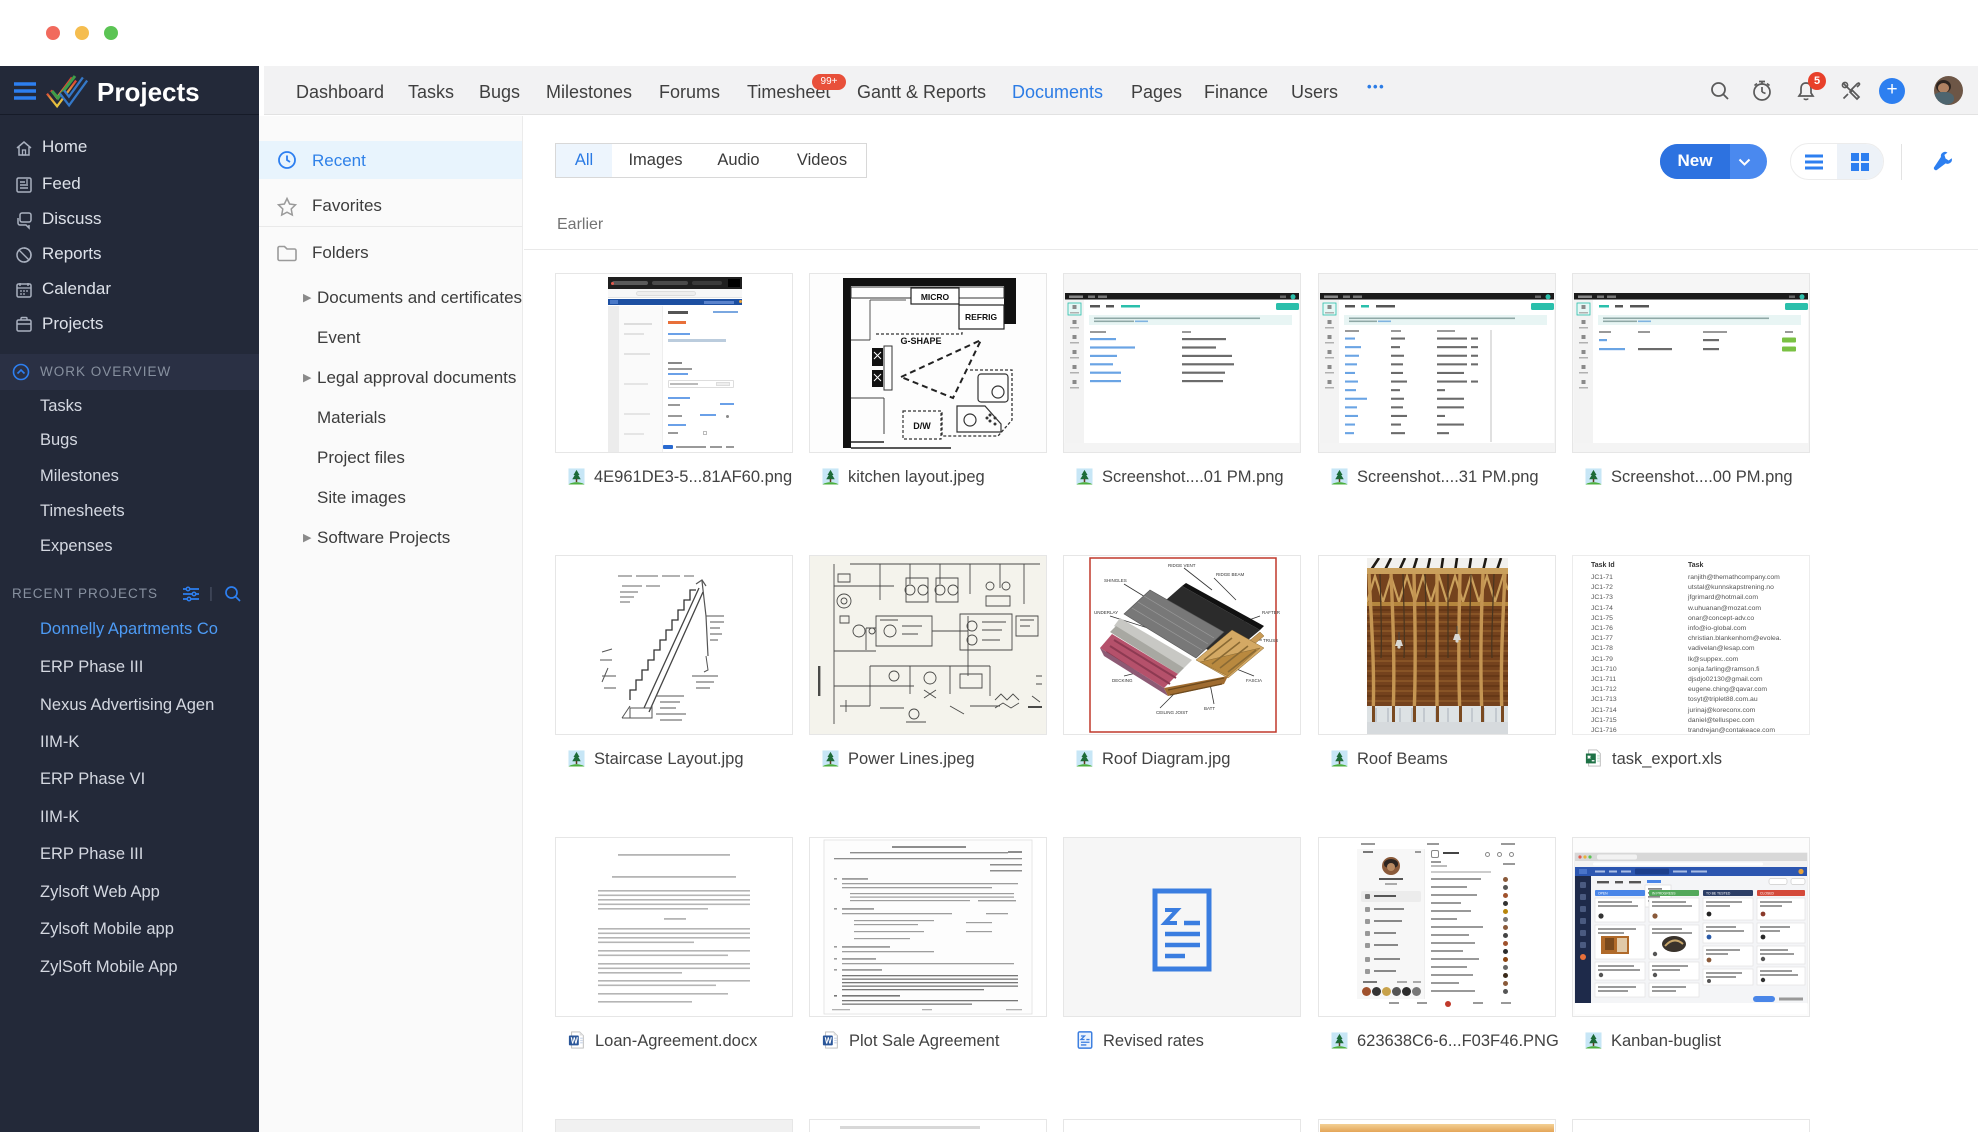 The image size is (1978, 1132). What do you see at coordinates (1271, 612) in the screenshot?
I see `svg-text: RAFTER` at bounding box center [1271, 612].